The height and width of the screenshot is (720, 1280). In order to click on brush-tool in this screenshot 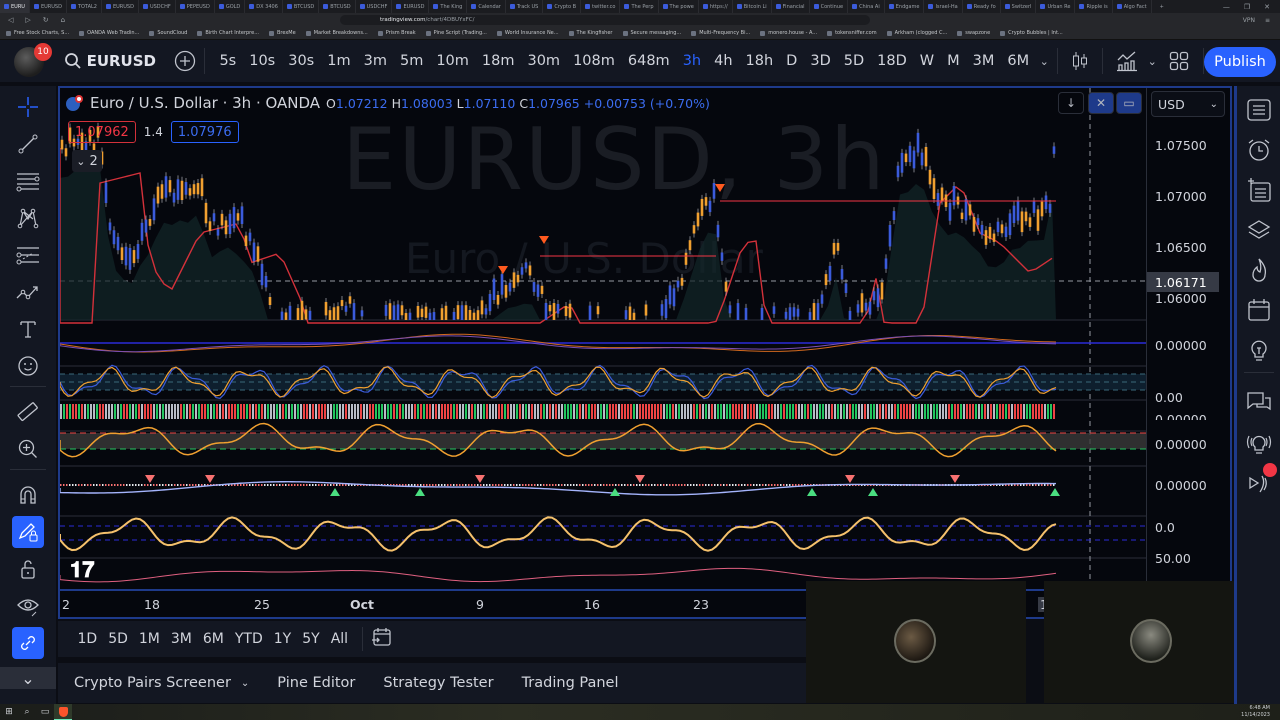, I will do `click(28, 292)`.